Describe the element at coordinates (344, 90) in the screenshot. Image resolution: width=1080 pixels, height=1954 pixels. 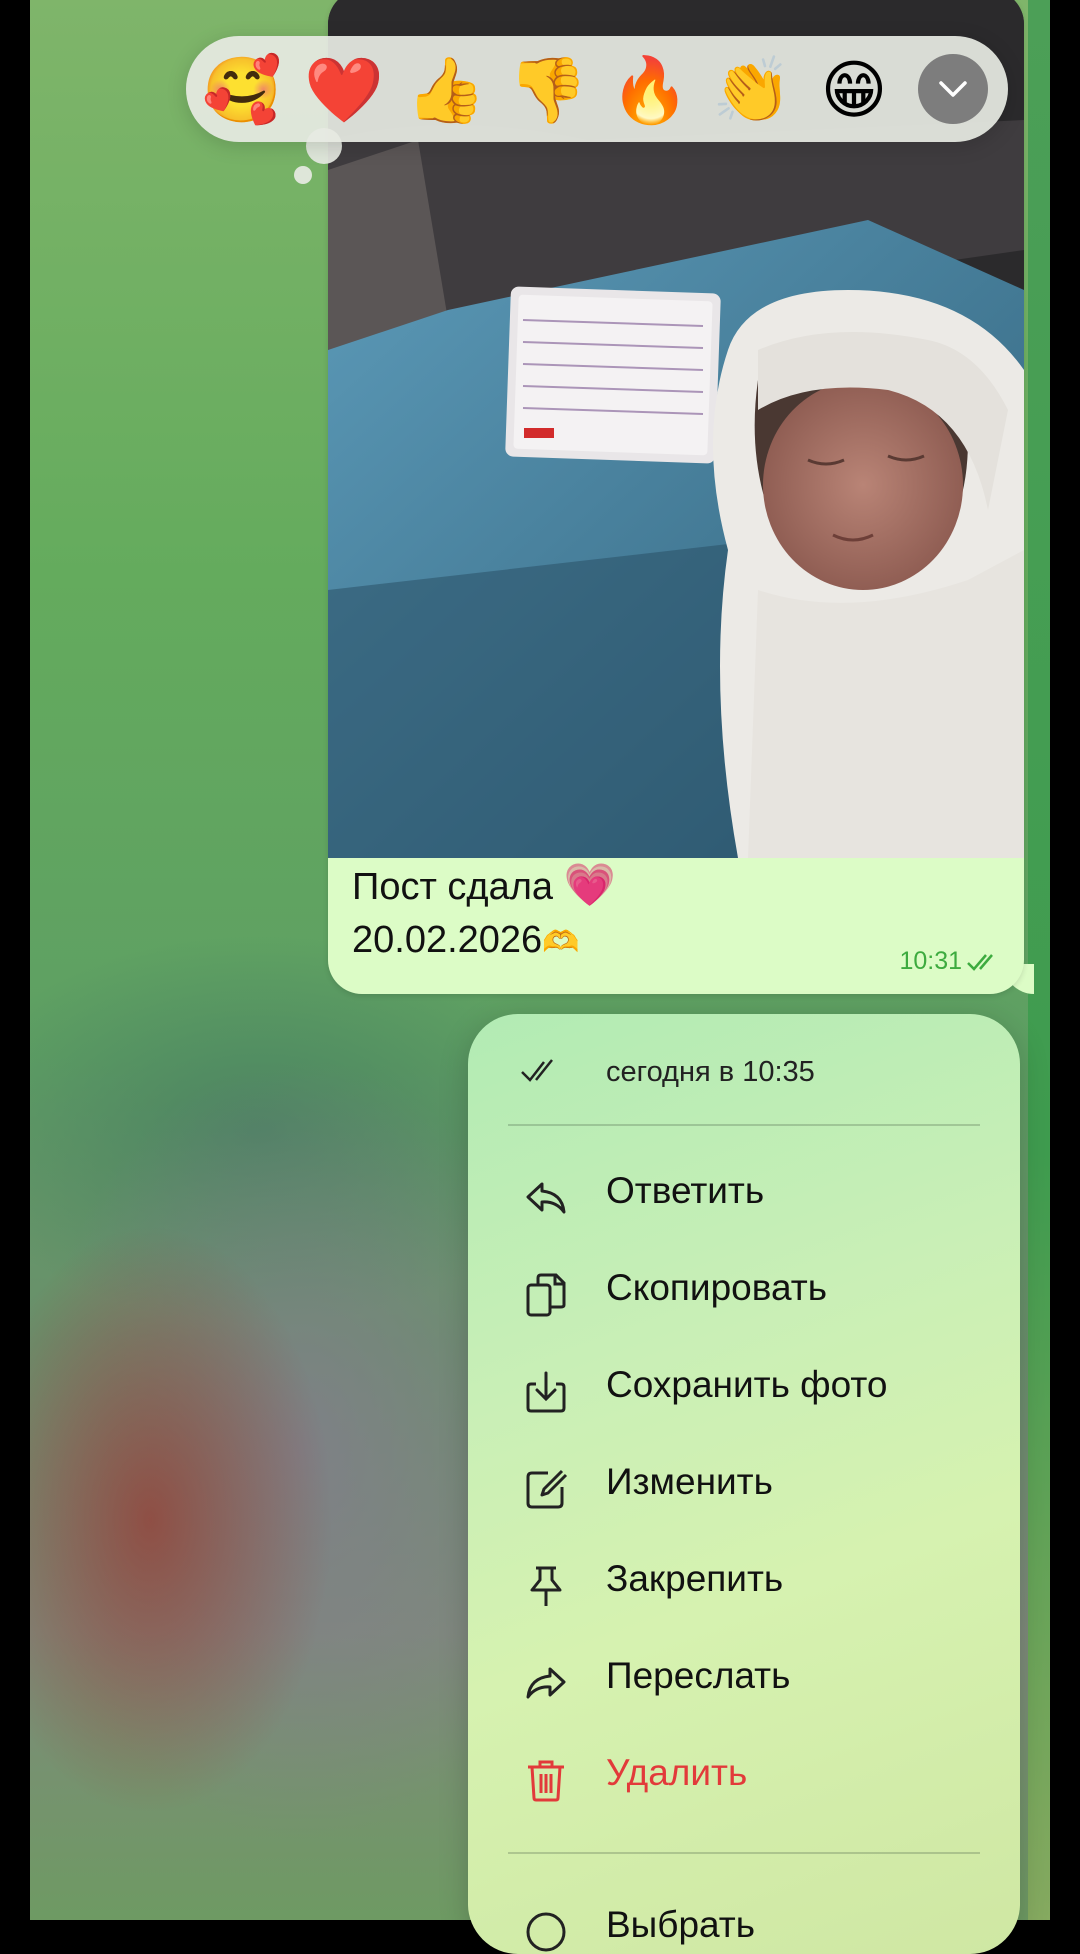
I see `reaction-heart: ❤️` at that location.